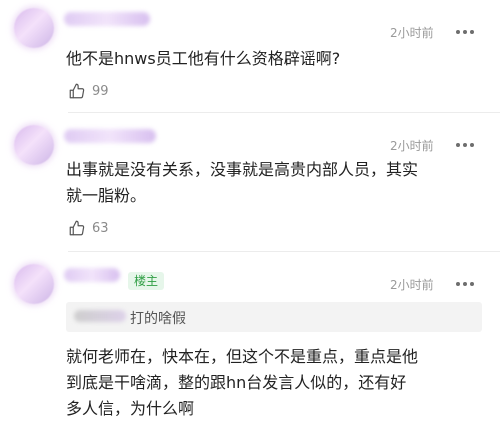 The height and width of the screenshot is (424, 500). What do you see at coordinates (146, 281) in the screenshot?
I see `owner-badge: 楼主` at bounding box center [146, 281].